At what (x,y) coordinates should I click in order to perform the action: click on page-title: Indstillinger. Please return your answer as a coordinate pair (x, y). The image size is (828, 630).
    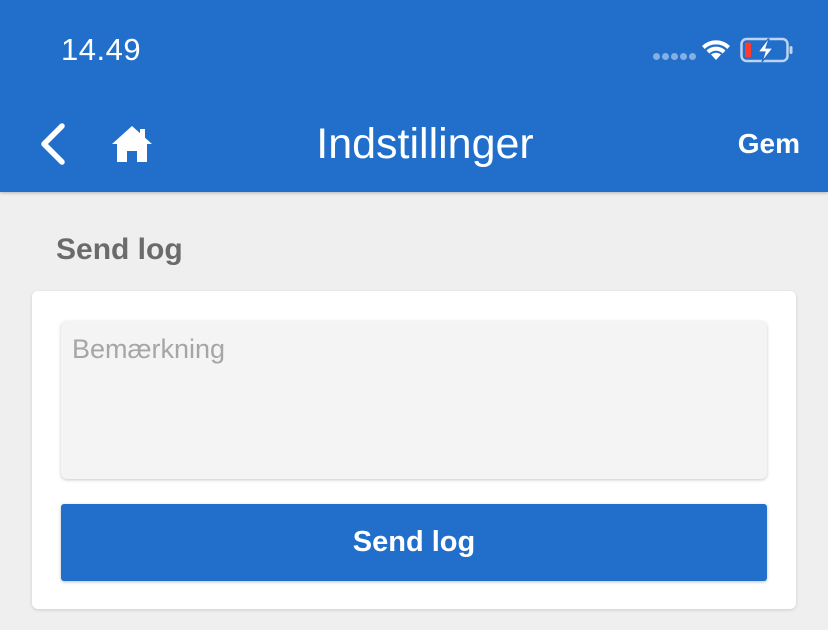
    Looking at the image, I should click on (425, 144).